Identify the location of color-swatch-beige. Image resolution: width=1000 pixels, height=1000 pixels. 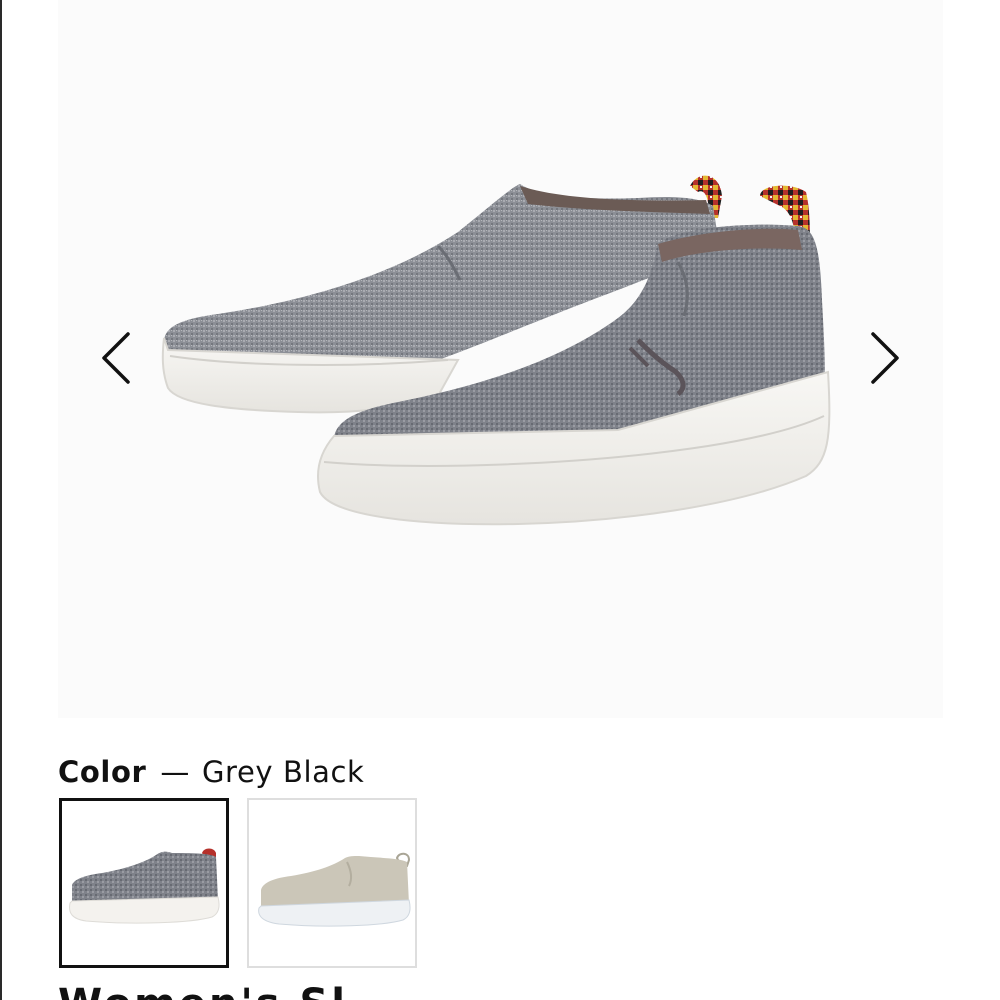
(332, 883).